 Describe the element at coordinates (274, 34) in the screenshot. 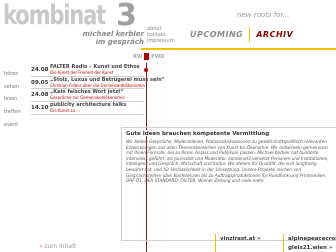

I see `tab-archiv: ARCHIV` at that location.